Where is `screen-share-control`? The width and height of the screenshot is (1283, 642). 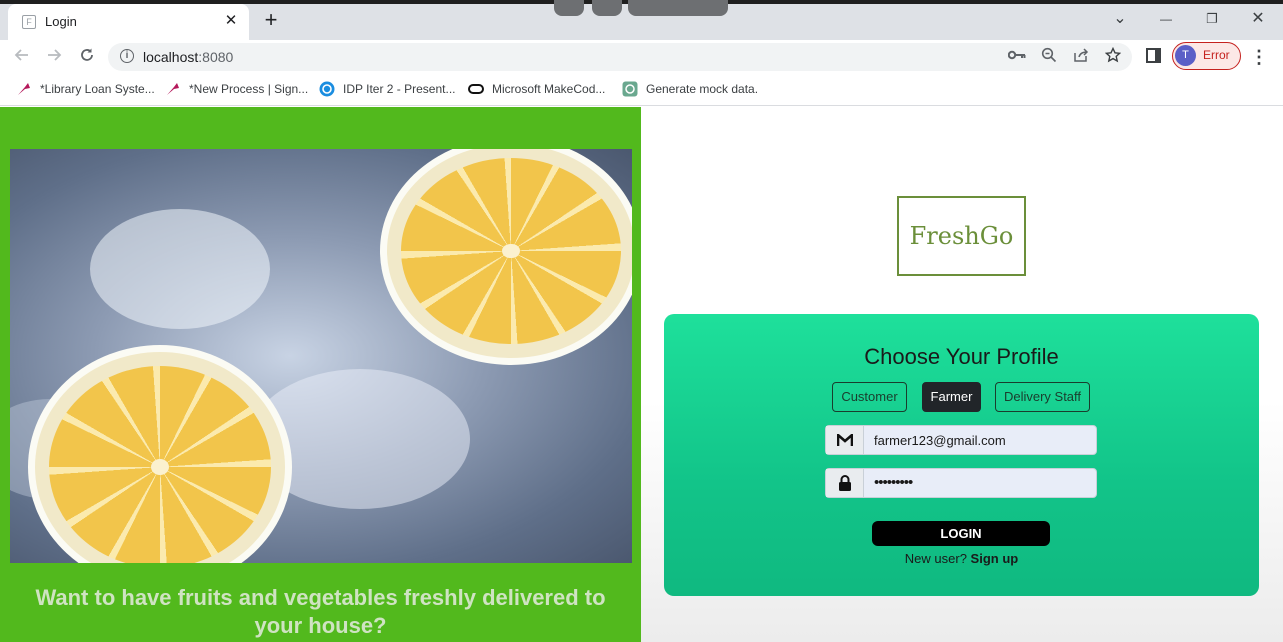
screen-share-control is located at coordinates (569, 8).